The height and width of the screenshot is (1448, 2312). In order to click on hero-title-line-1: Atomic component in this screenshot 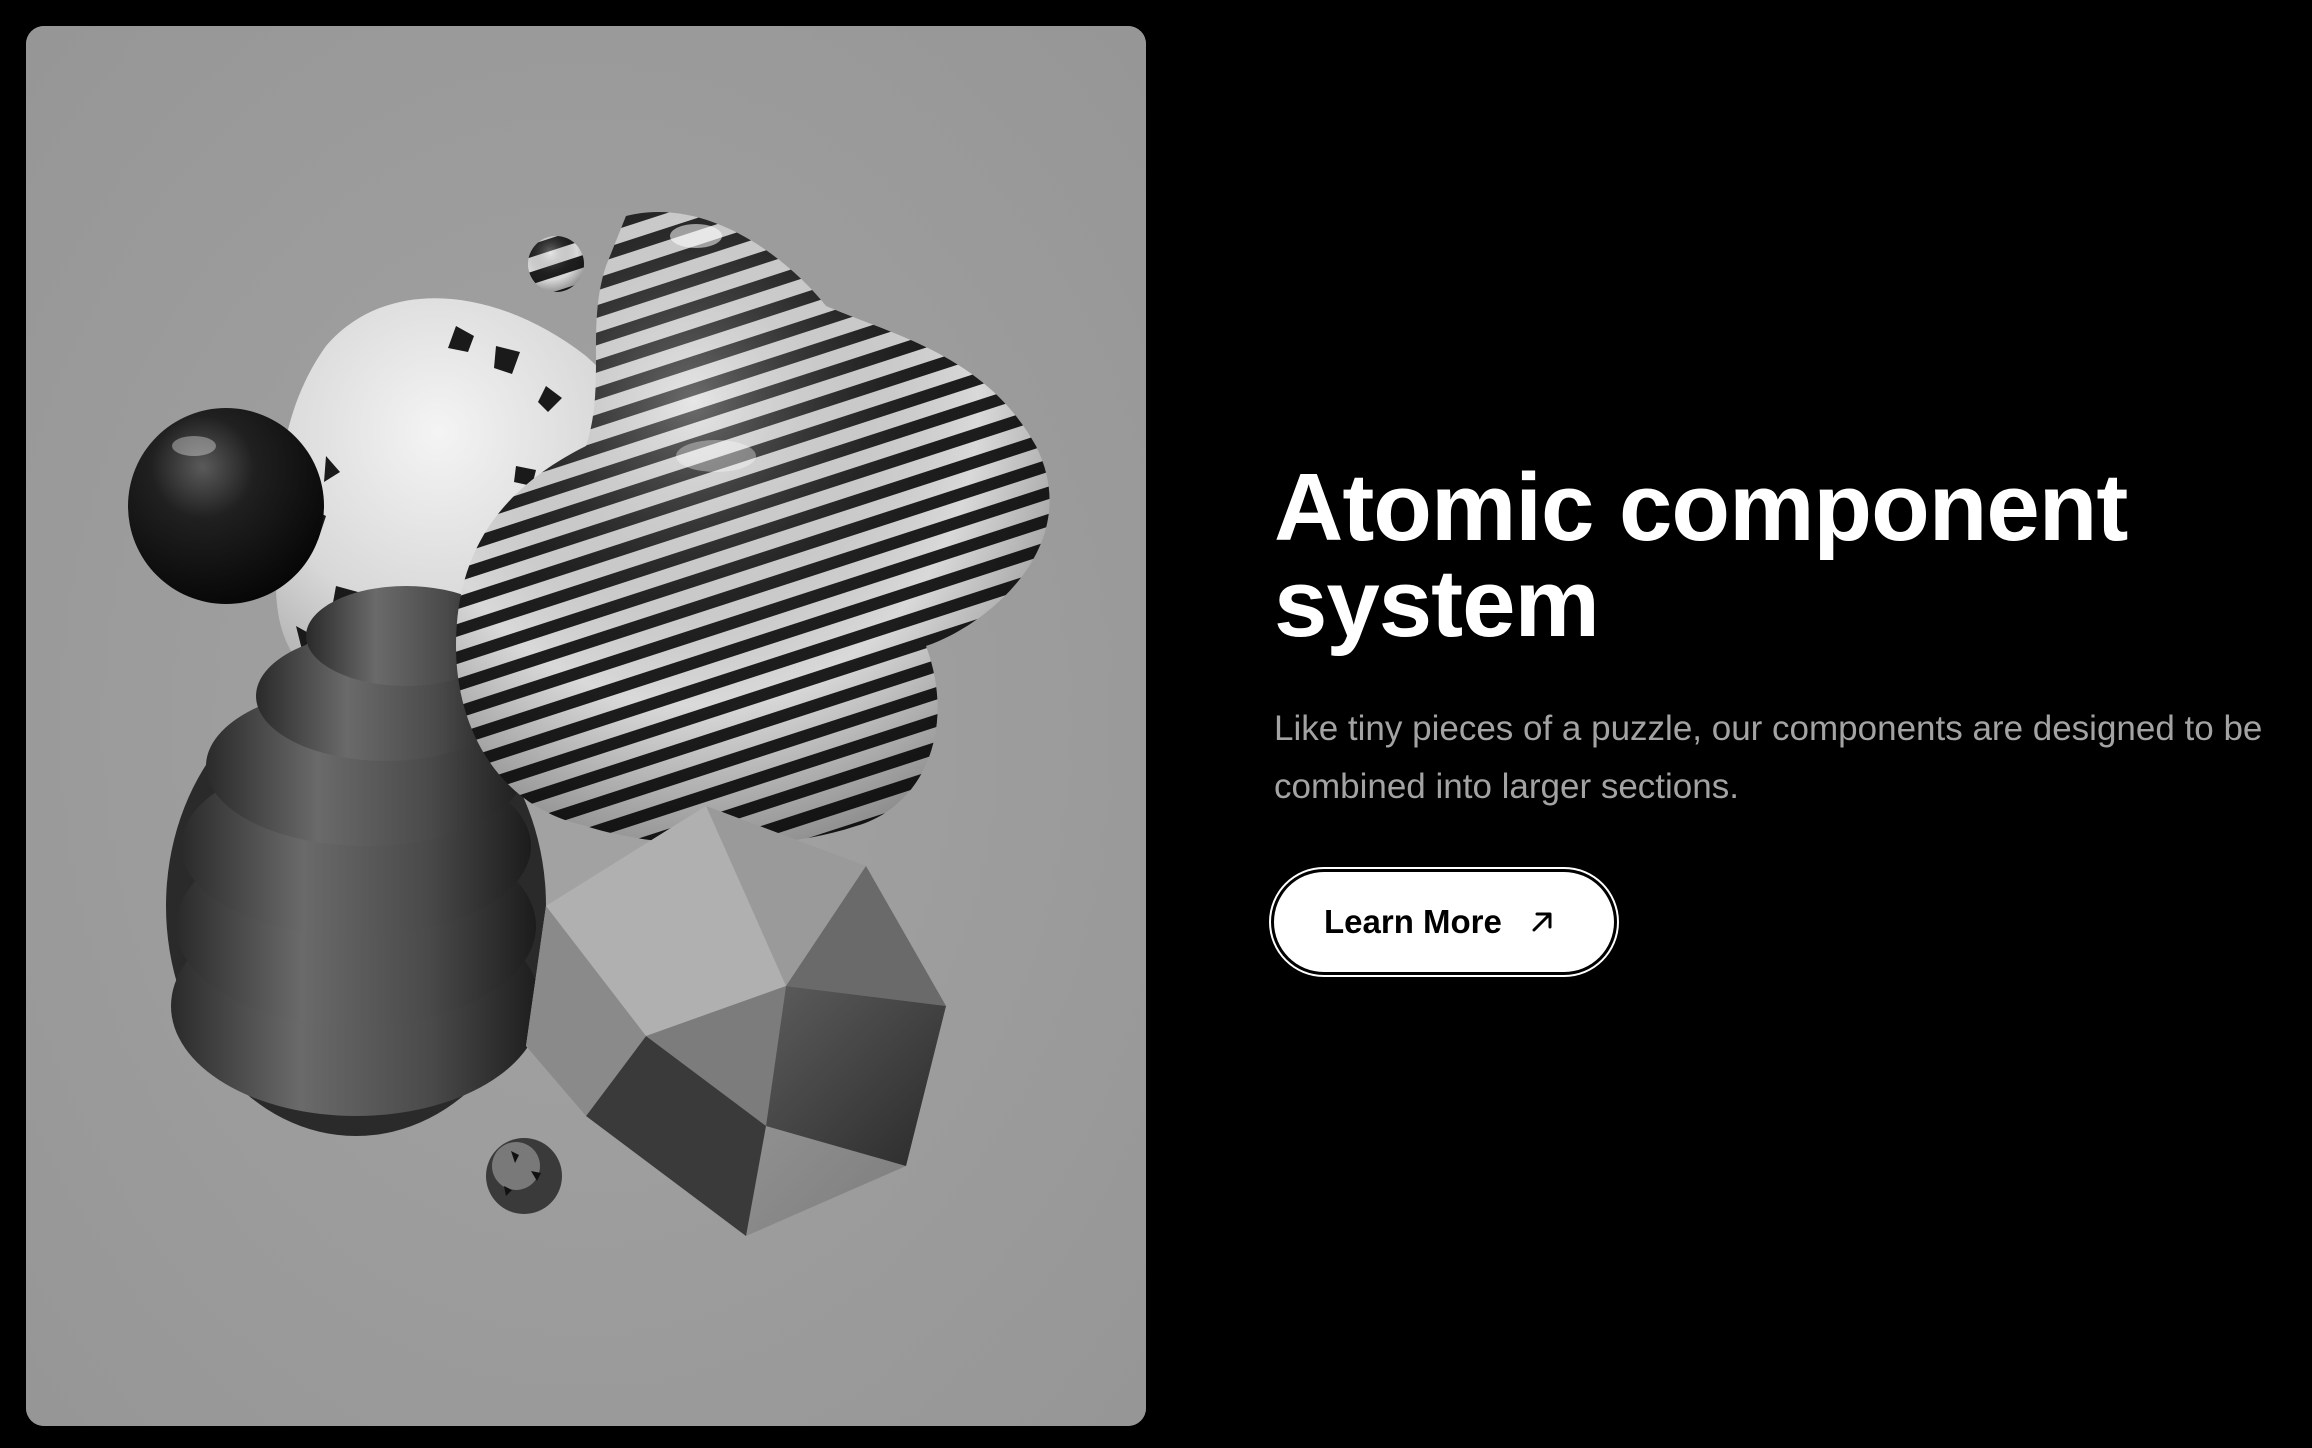, I will do `click(1701, 507)`.